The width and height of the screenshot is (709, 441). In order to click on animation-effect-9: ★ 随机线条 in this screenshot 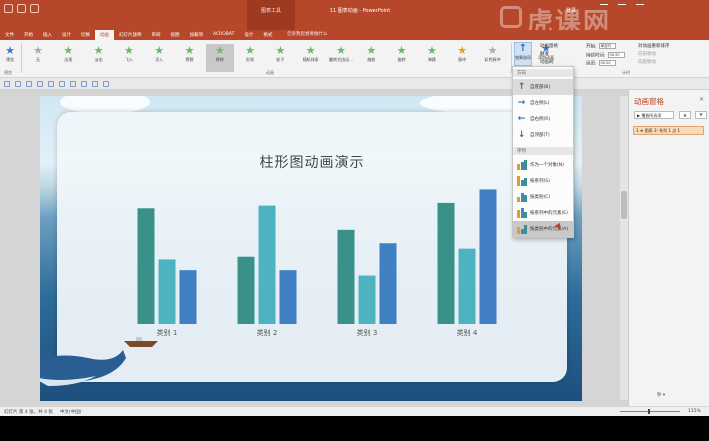, I will do `click(311, 58)`.